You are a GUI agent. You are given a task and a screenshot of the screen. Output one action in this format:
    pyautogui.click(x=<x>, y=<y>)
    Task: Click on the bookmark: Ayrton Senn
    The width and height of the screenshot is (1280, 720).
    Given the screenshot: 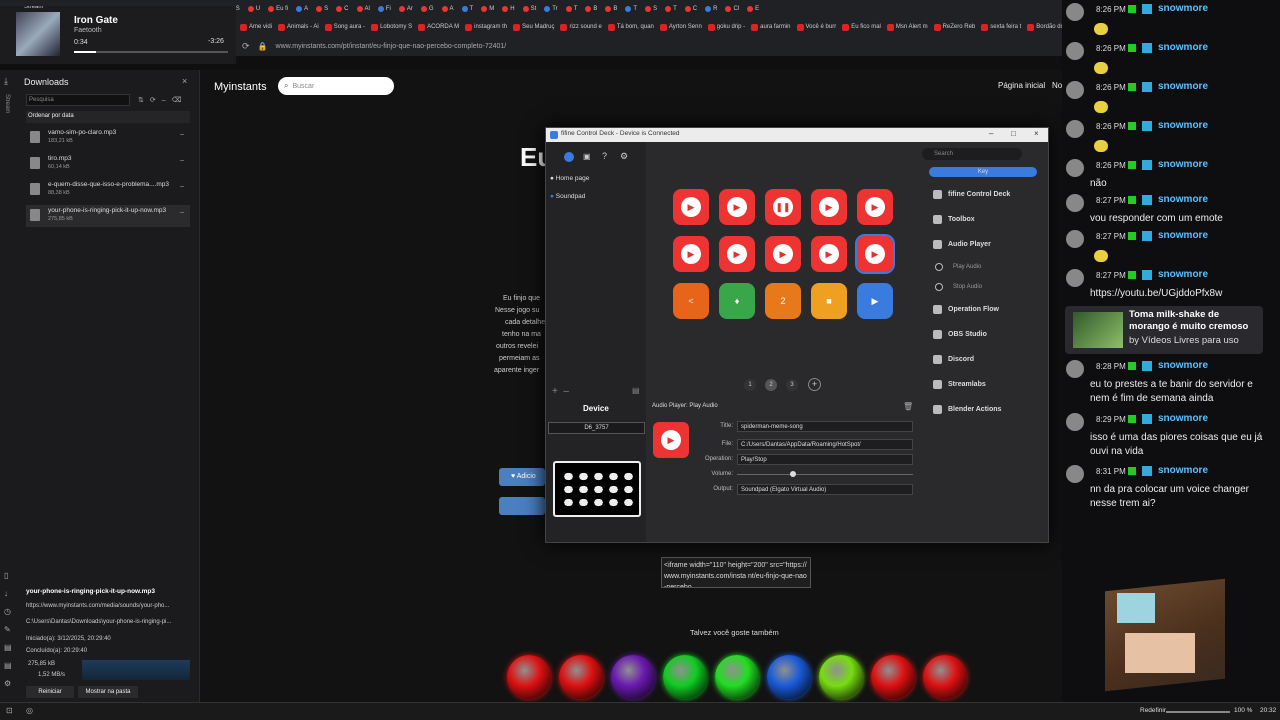 What is the action you would take?
    pyautogui.click(x=680, y=27)
    